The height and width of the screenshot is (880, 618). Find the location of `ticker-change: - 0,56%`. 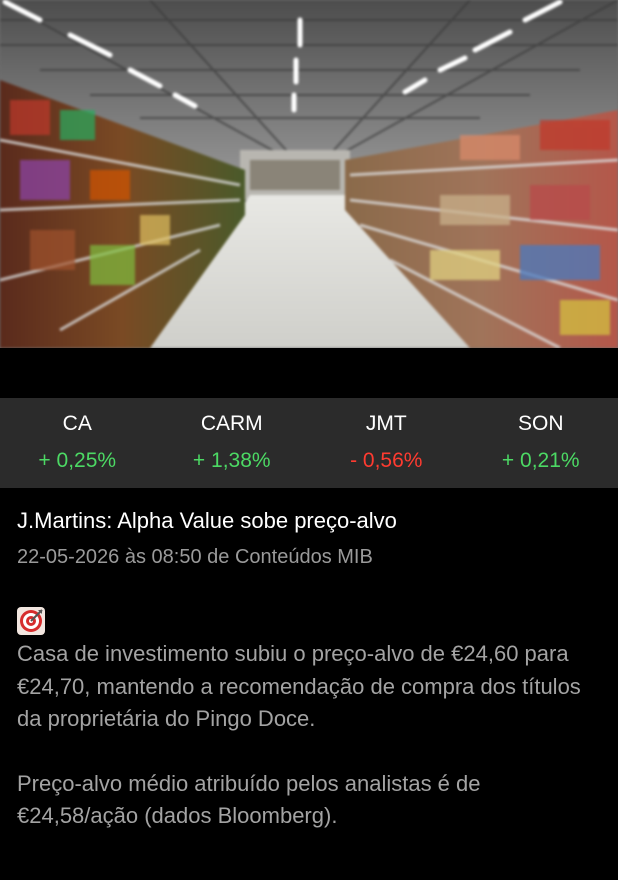

ticker-change: - 0,56% is located at coordinates (386, 460).